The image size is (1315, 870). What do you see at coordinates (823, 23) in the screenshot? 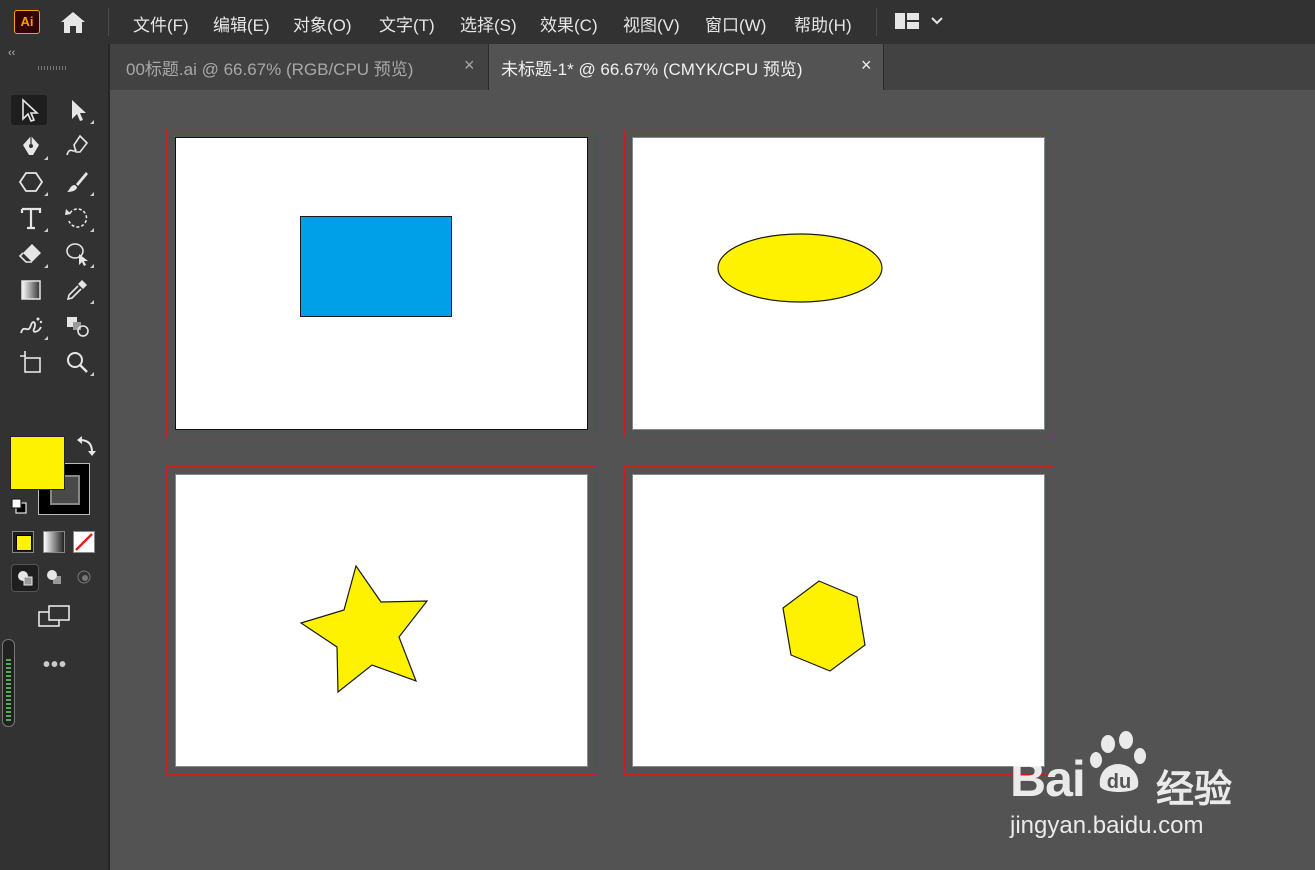
I see `menu-help: 帮助(H)` at bounding box center [823, 23].